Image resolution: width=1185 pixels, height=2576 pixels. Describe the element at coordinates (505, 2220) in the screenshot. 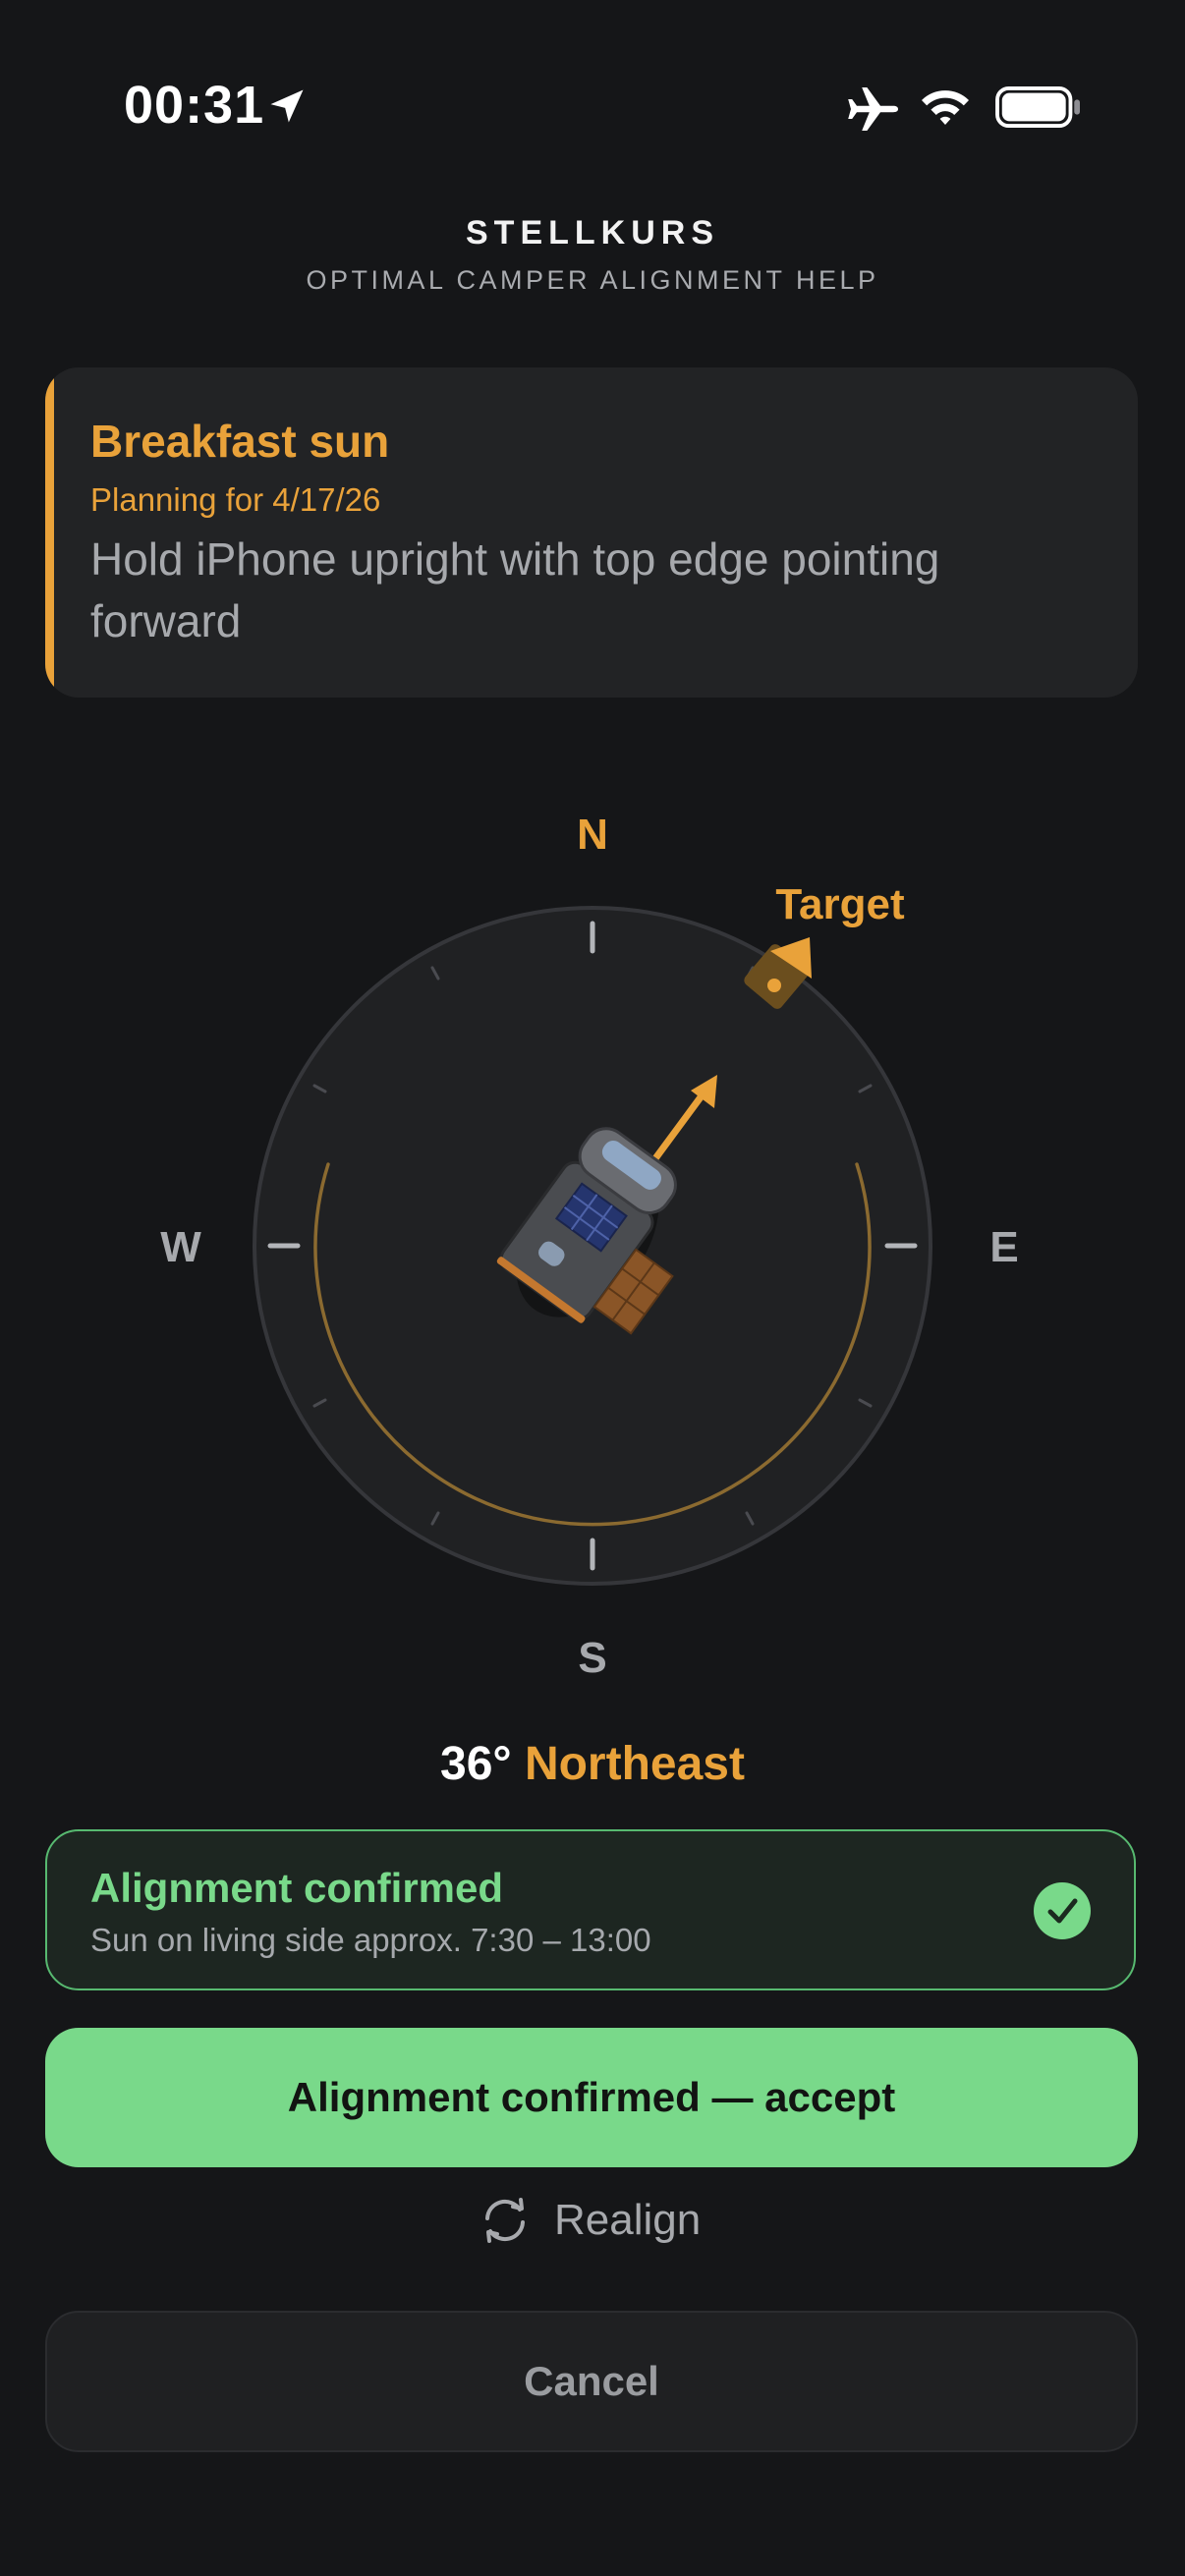

I see `refresh-icon` at that location.